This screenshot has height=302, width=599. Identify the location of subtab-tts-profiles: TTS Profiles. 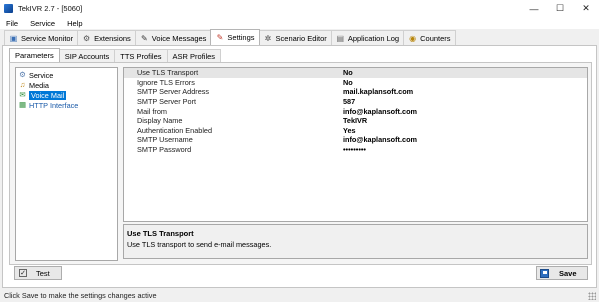
(141, 55).